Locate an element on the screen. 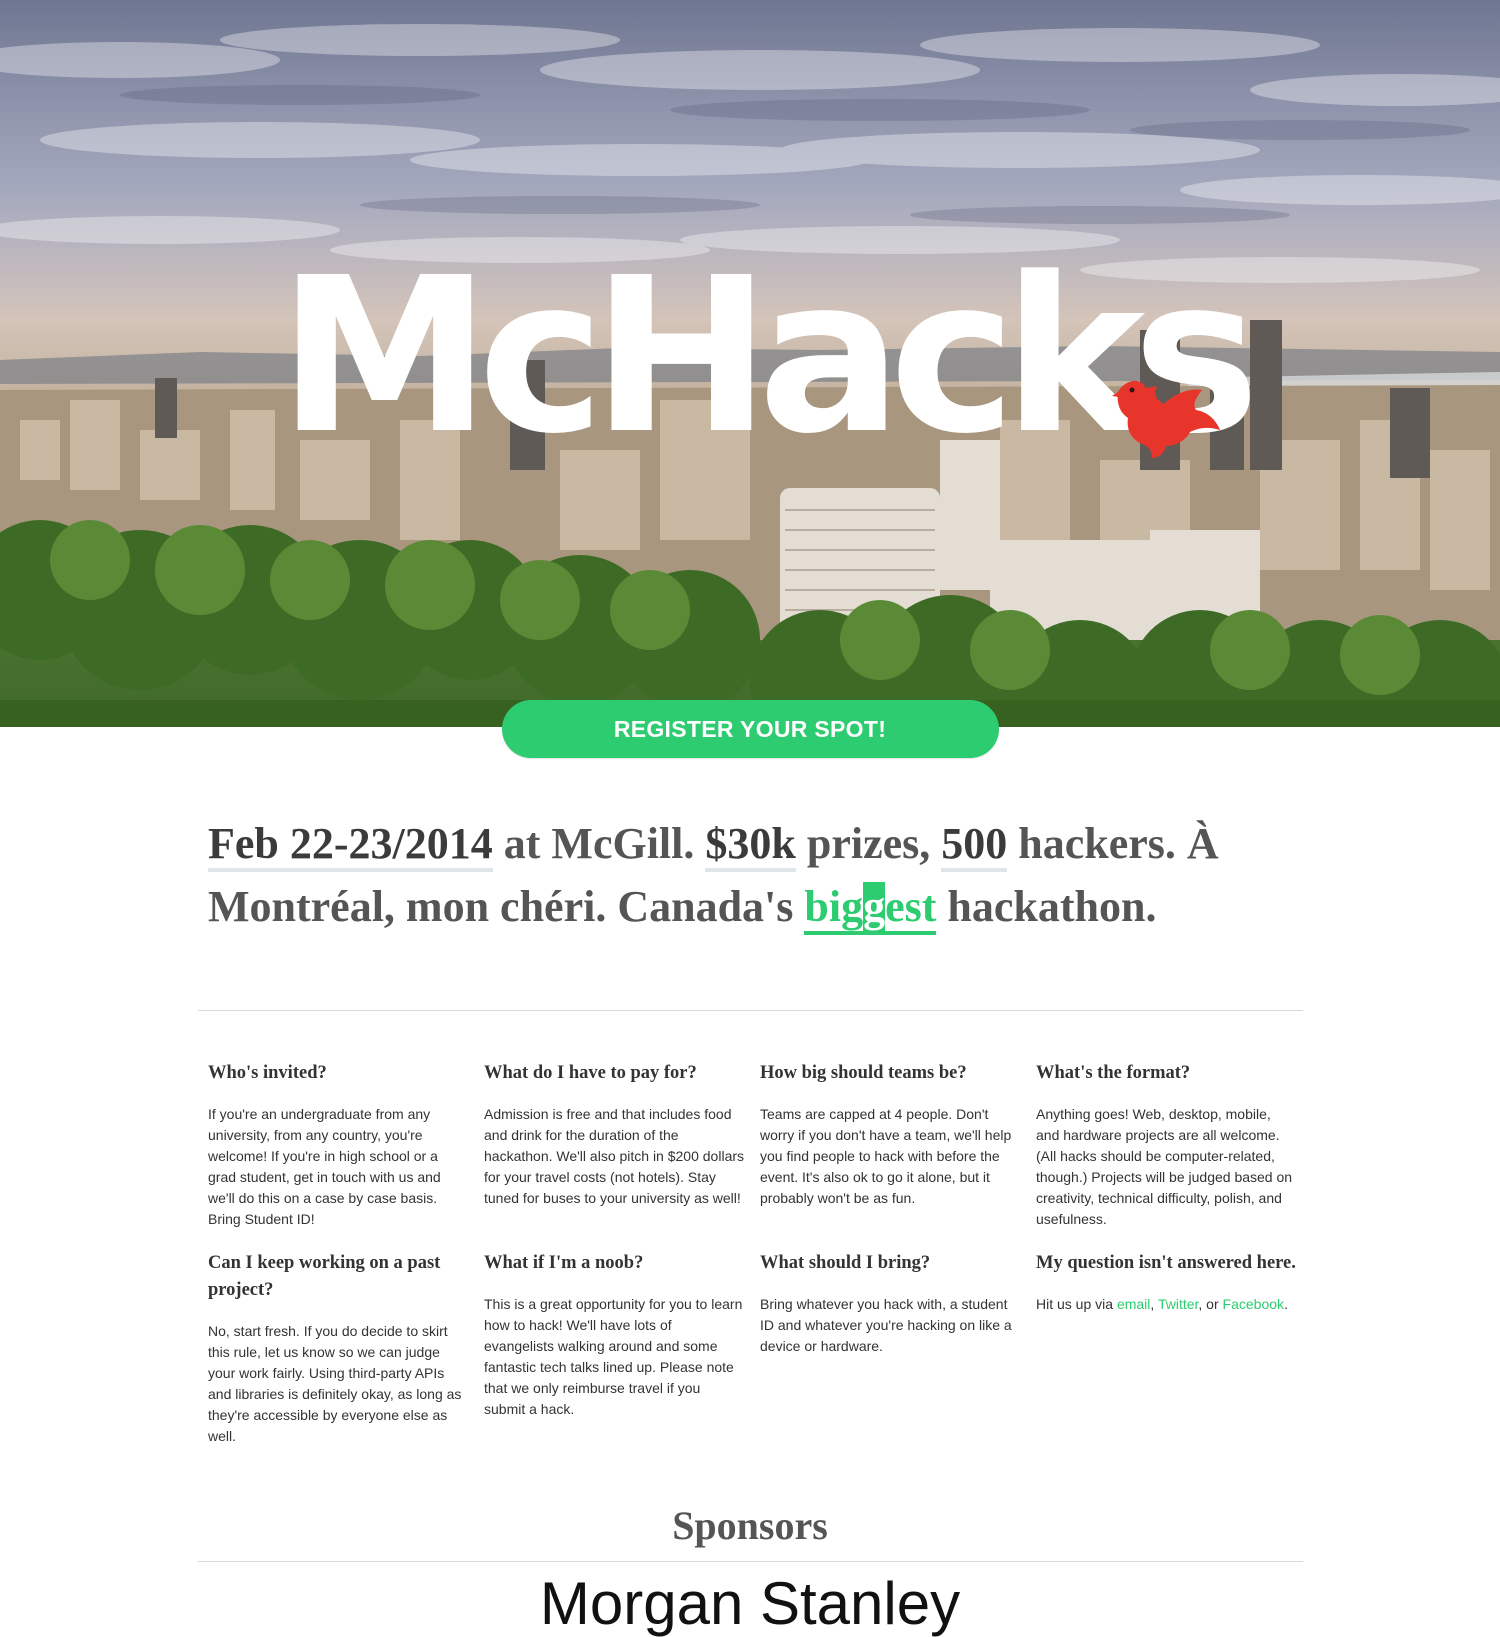 Image resolution: width=1500 pixels, height=1637 pixels. register-area: REGISTER YOUR SPOT! is located at coordinates (750, 729).